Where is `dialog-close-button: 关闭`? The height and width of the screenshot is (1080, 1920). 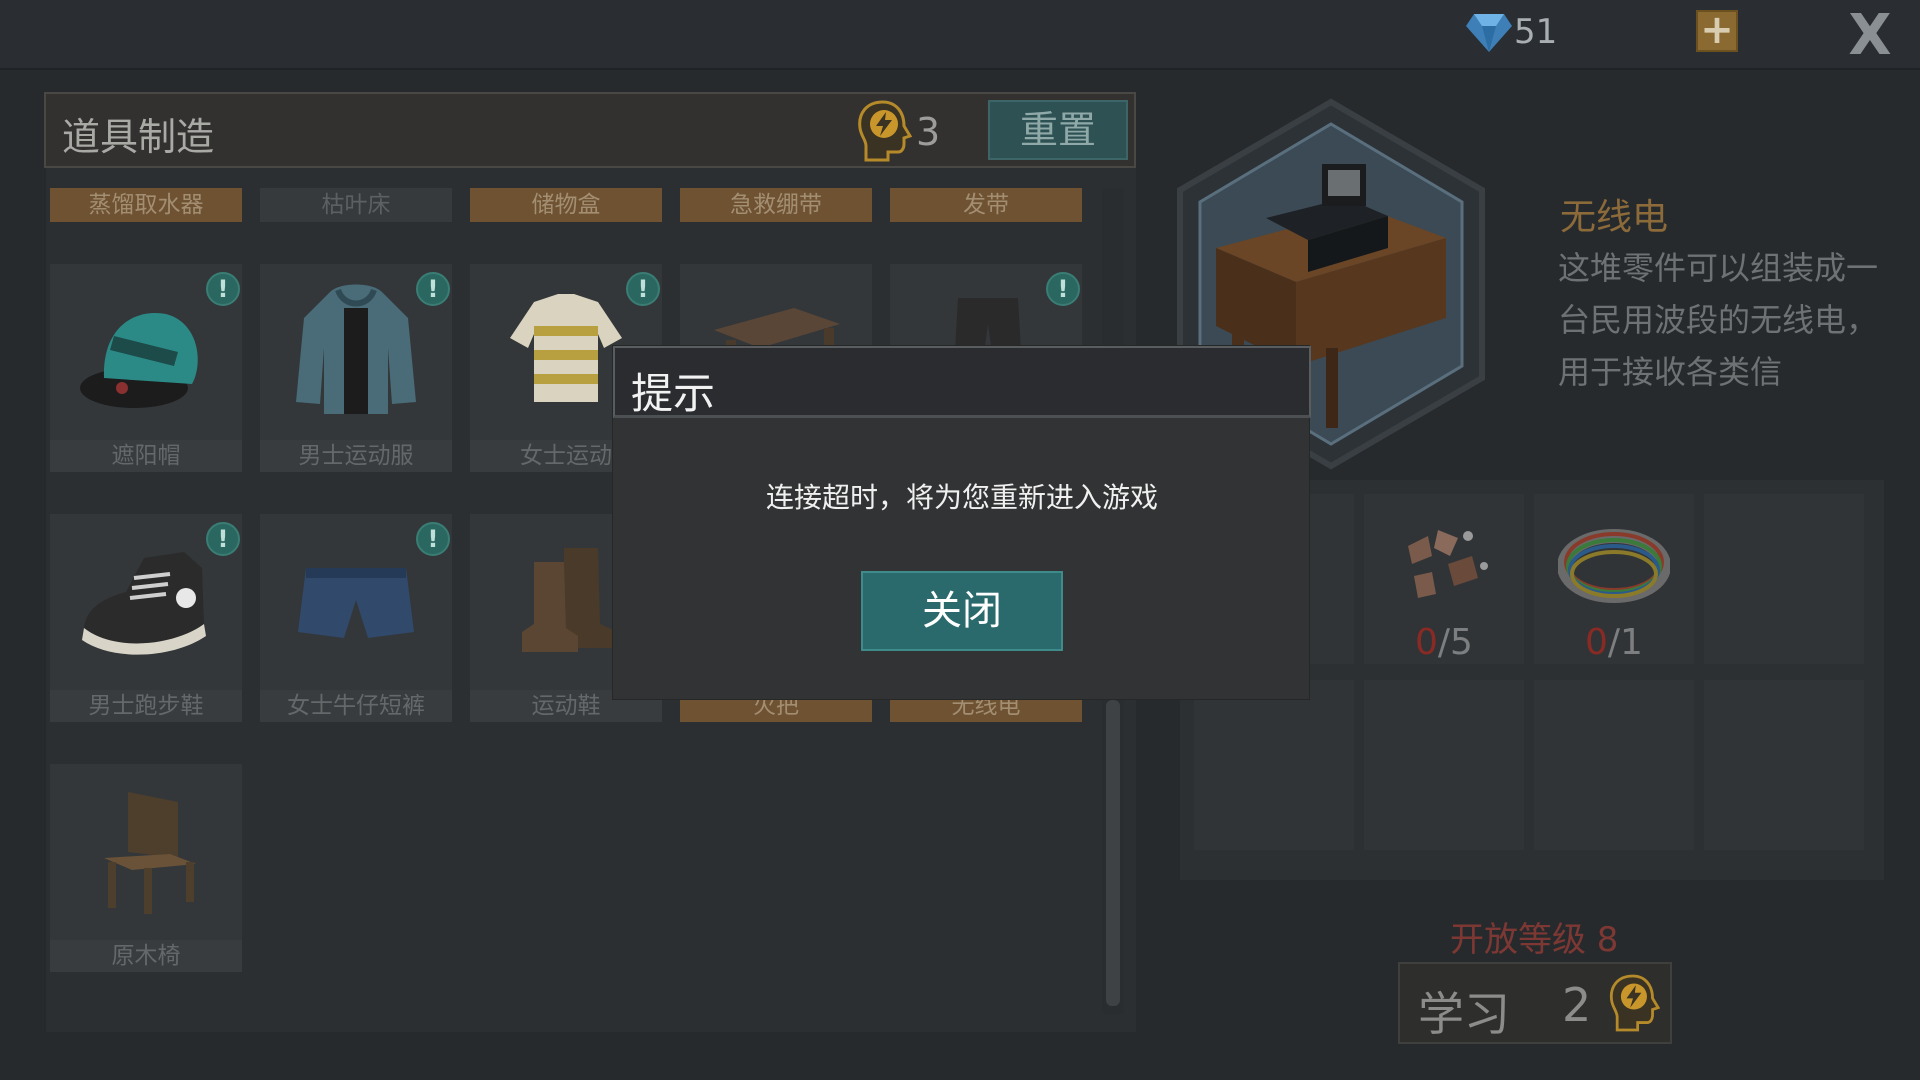 dialog-close-button: 关闭 is located at coordinates (962, 611).